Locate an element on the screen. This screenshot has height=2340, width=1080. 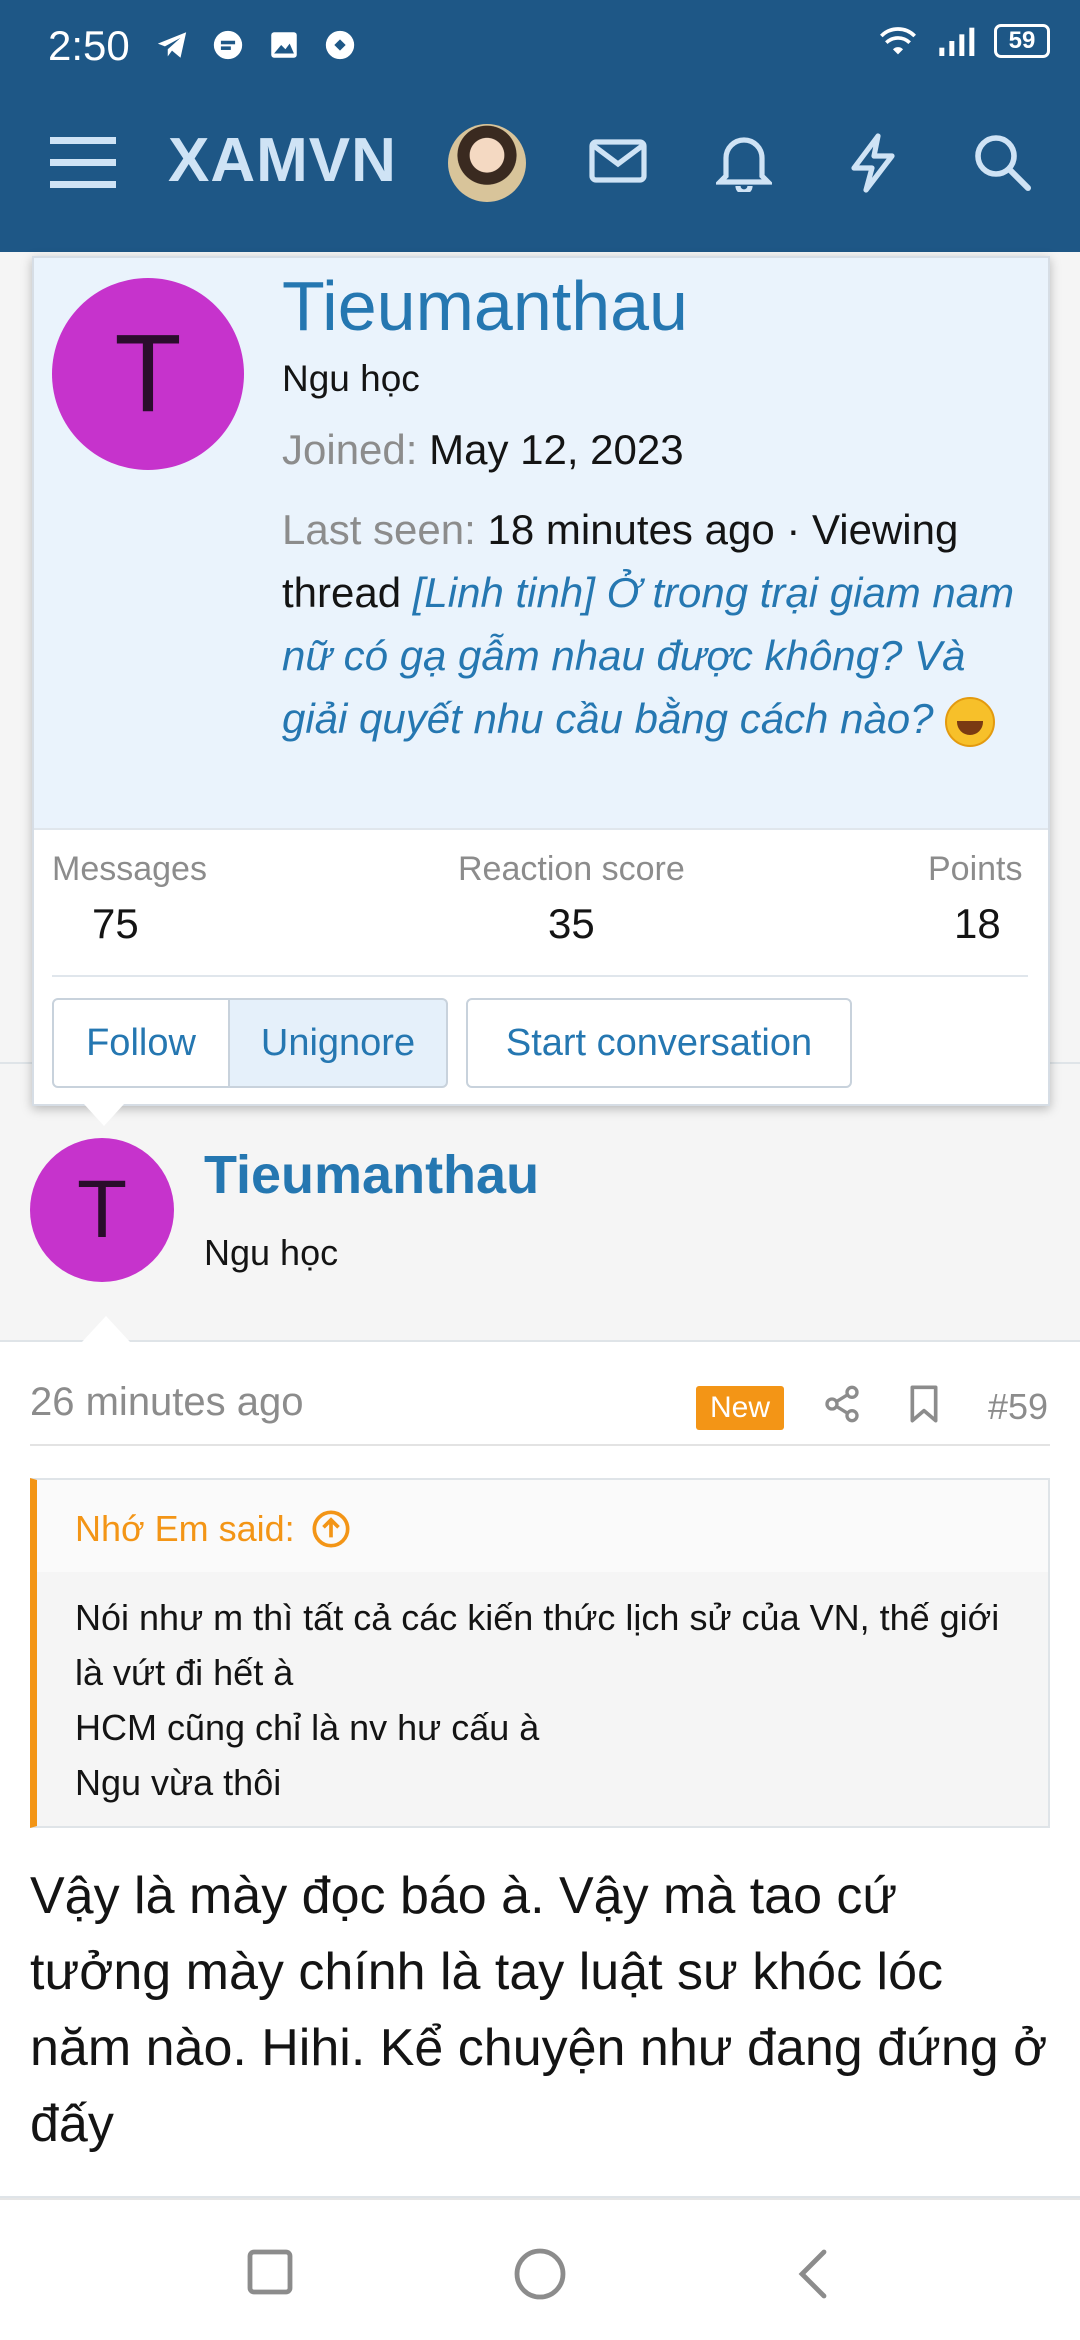
wifi-icon is located at coordinates (898, 41).